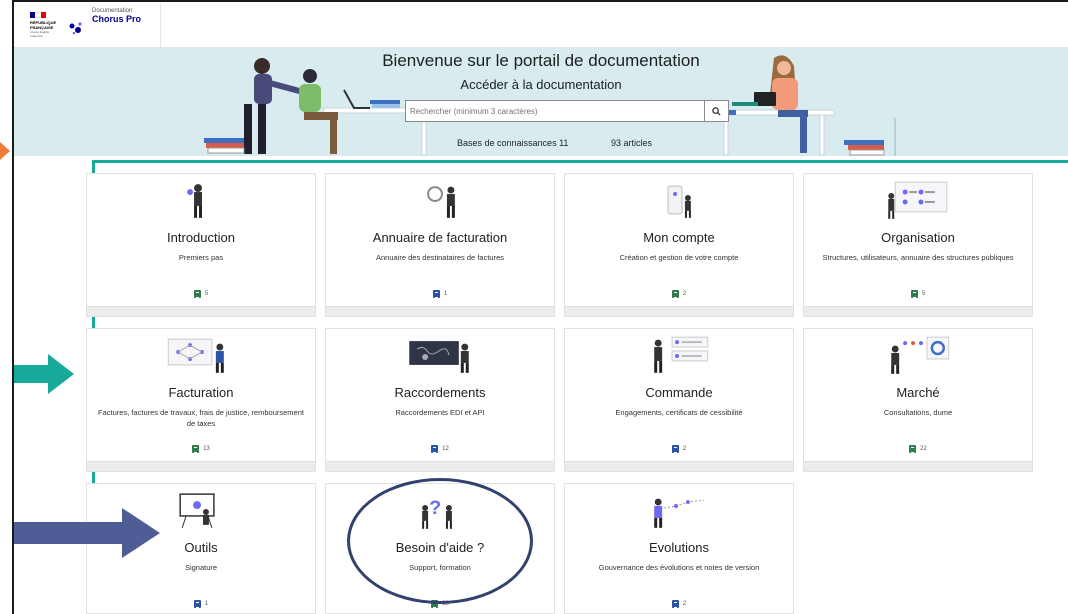 Image resolution: width=1068 pixels, height=614 pixels. I want to click on magnifier-person-icon, so click(441, 202).